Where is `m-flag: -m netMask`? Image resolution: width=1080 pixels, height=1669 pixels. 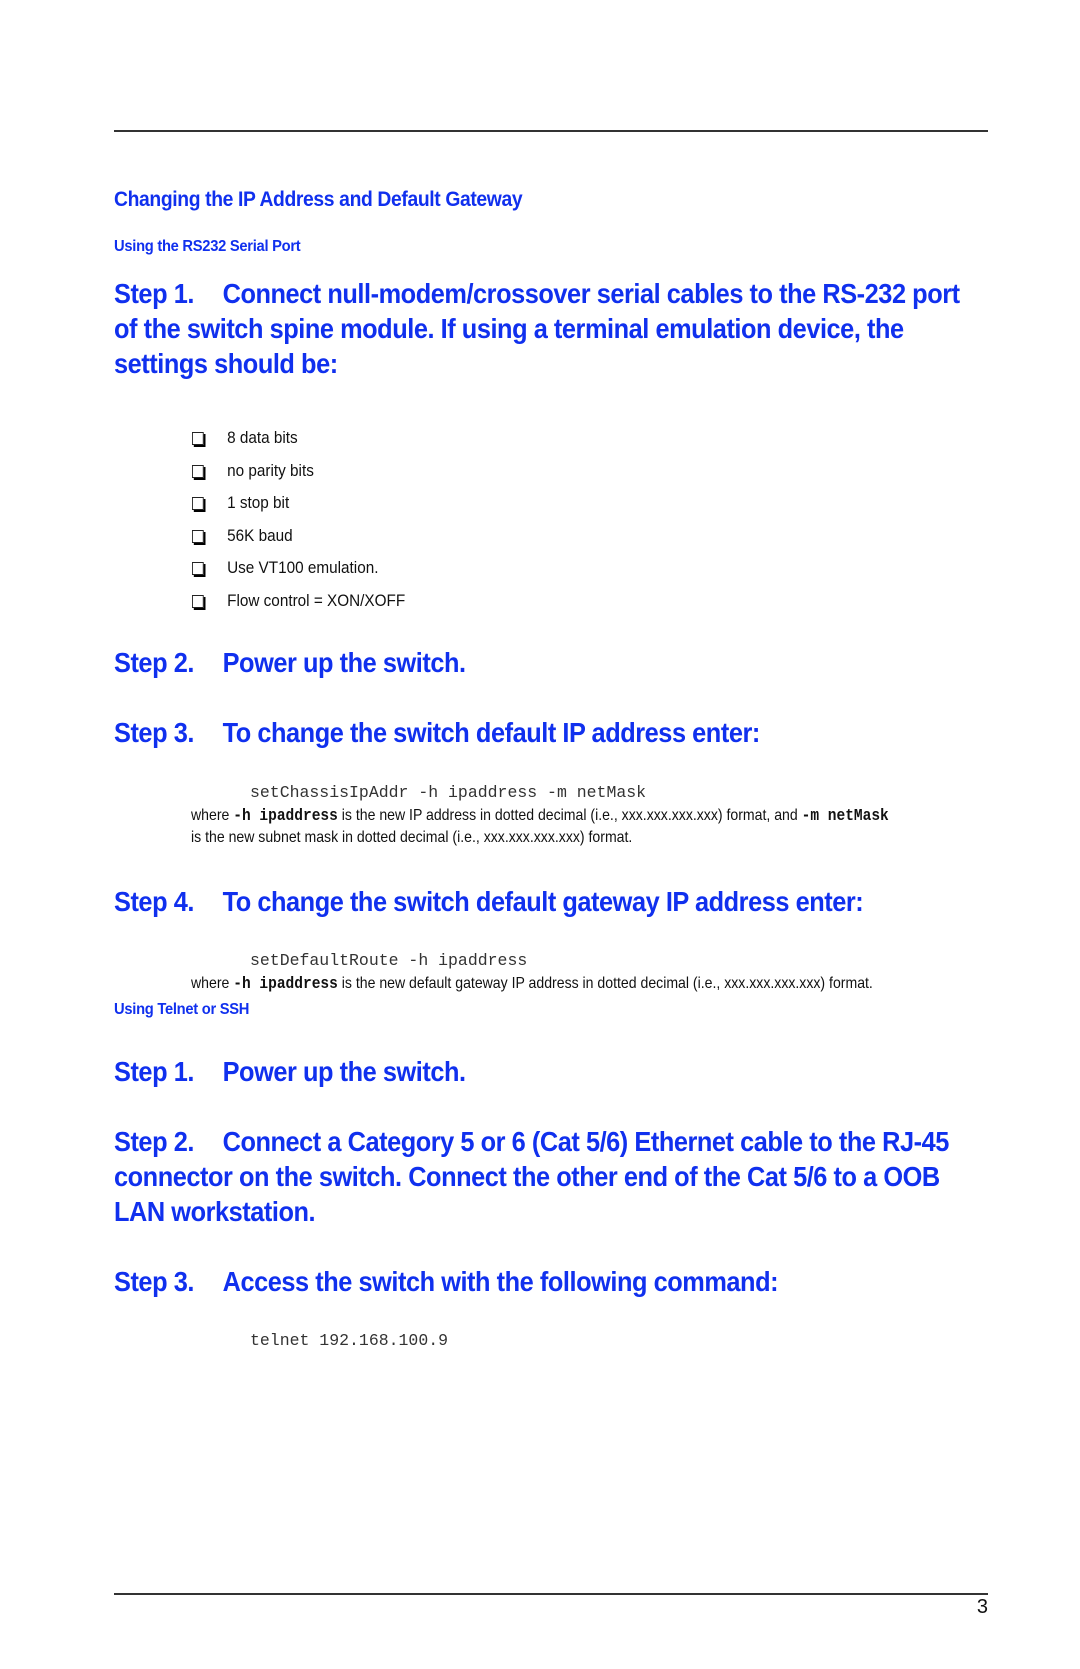 m-flag: -m netMask is located at coordinates (845, 815).